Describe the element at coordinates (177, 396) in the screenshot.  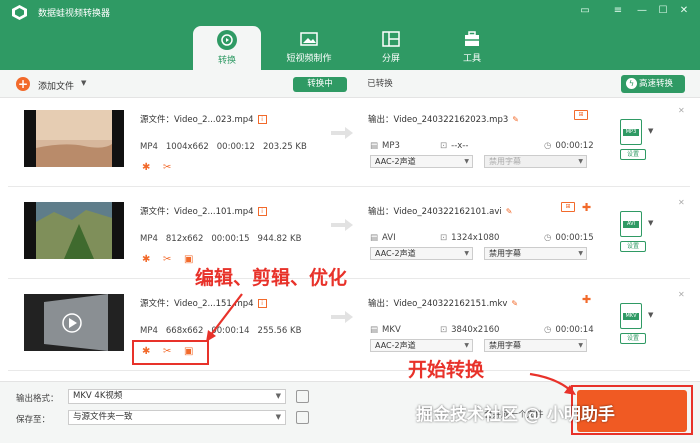
I see `output-format-select: MKV 4K视频 ▼` at that location.